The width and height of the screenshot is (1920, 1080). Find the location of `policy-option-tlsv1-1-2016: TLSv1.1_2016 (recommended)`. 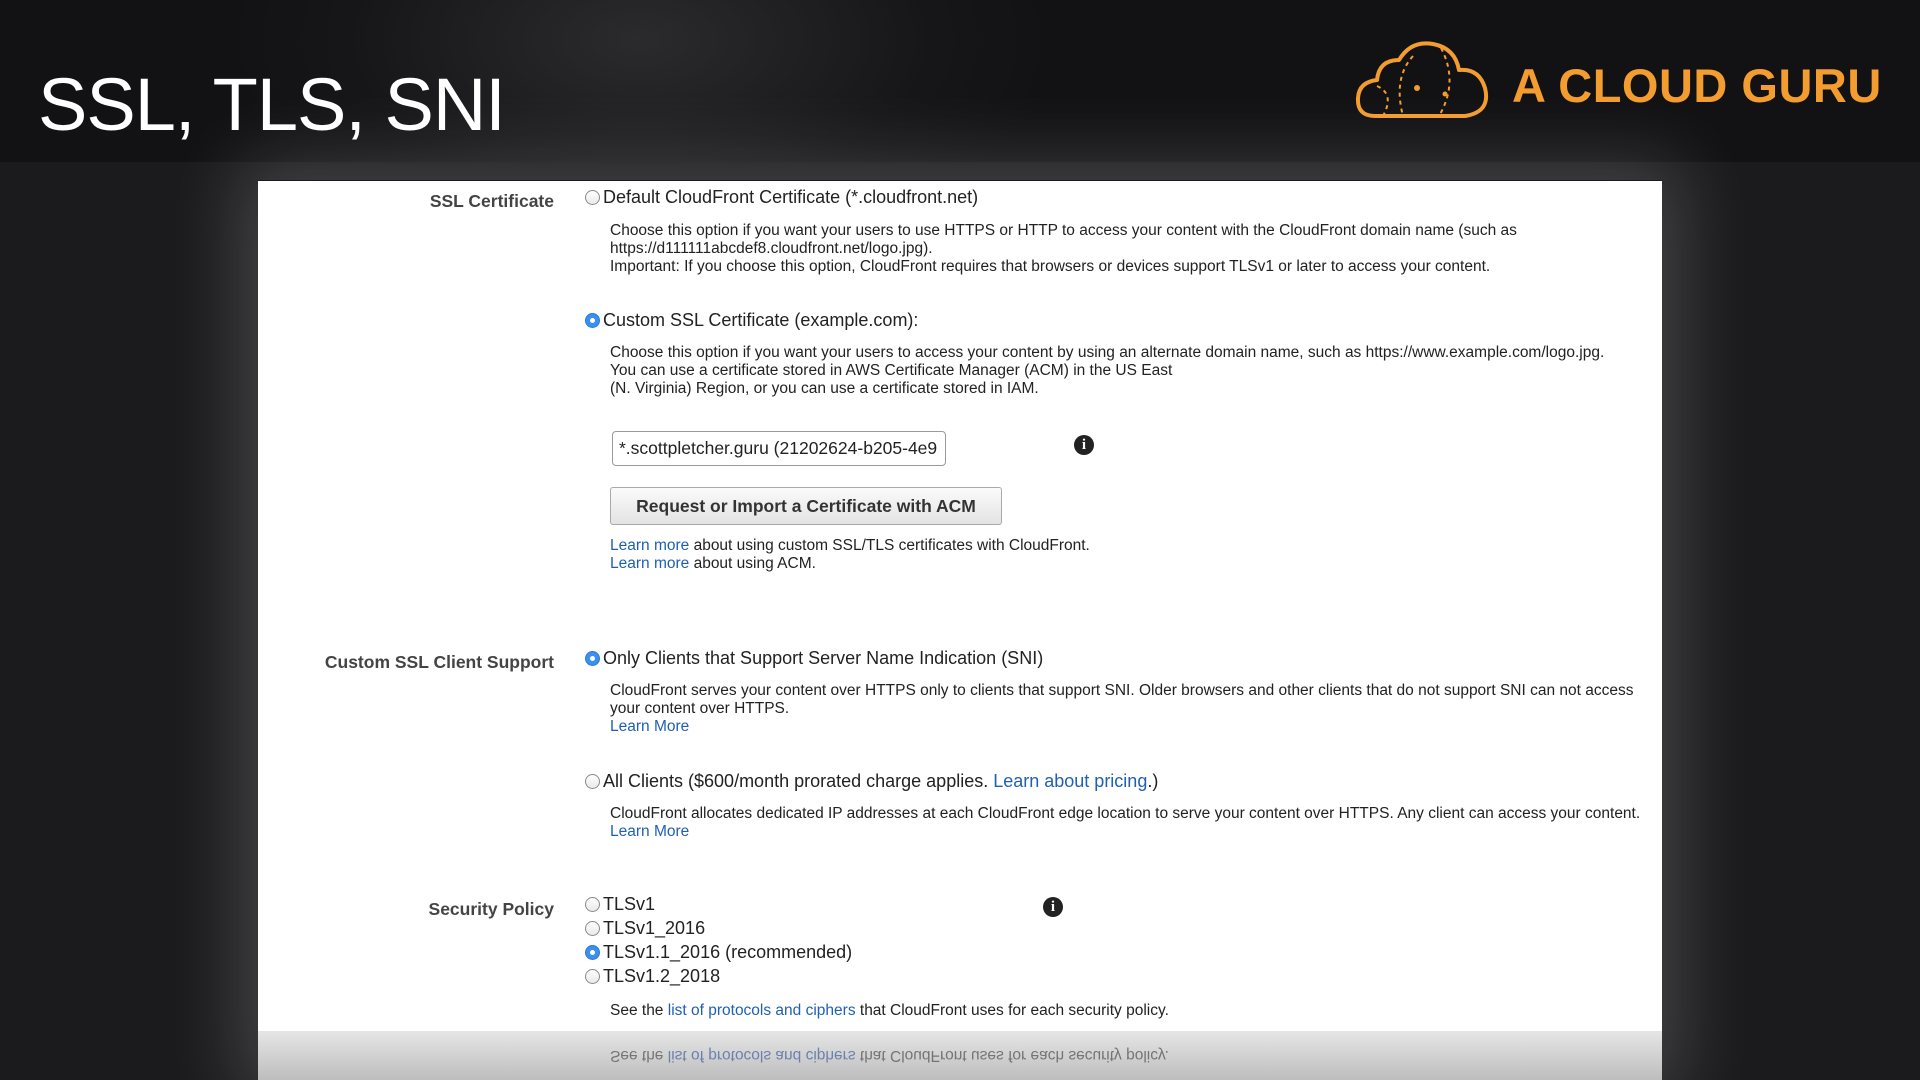

policy-option-tlsv1-1-2016: TLSv1.1_2016 (recommended) is located at coordinates (718, 952).